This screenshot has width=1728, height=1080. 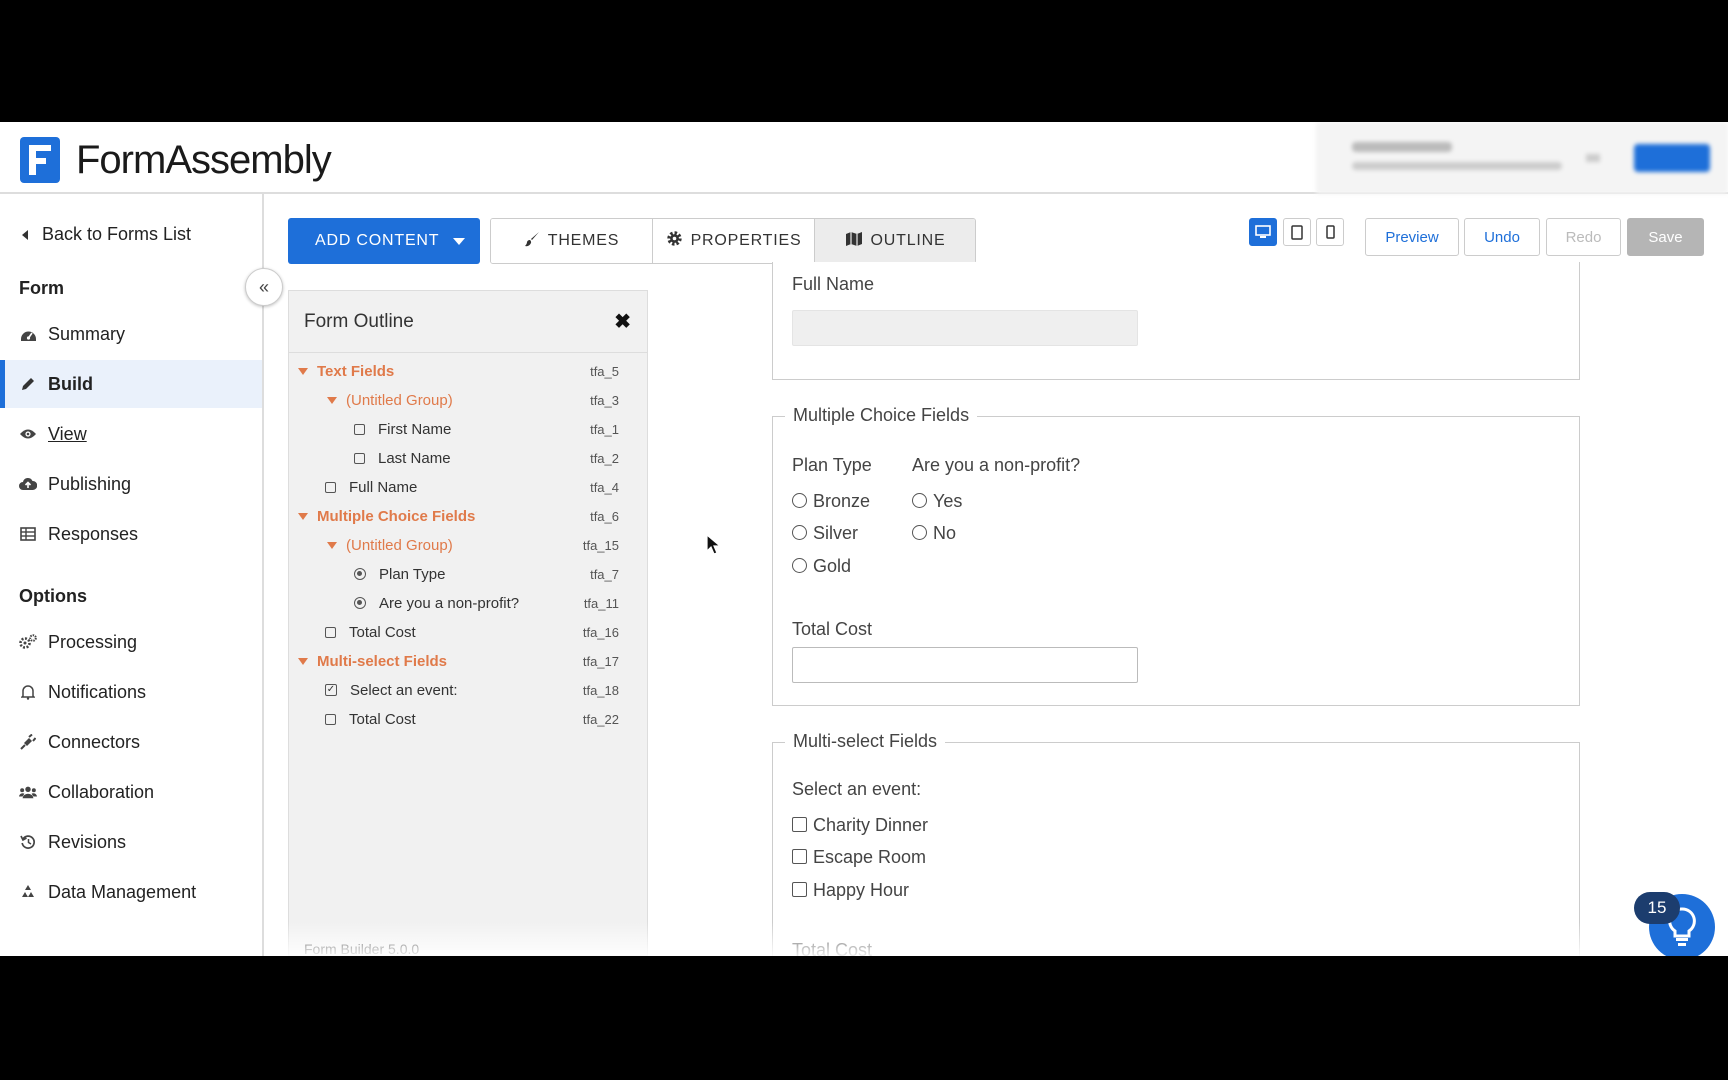 I want to click on sidebar-item-label: Notifications, so click(x=97, y=691).